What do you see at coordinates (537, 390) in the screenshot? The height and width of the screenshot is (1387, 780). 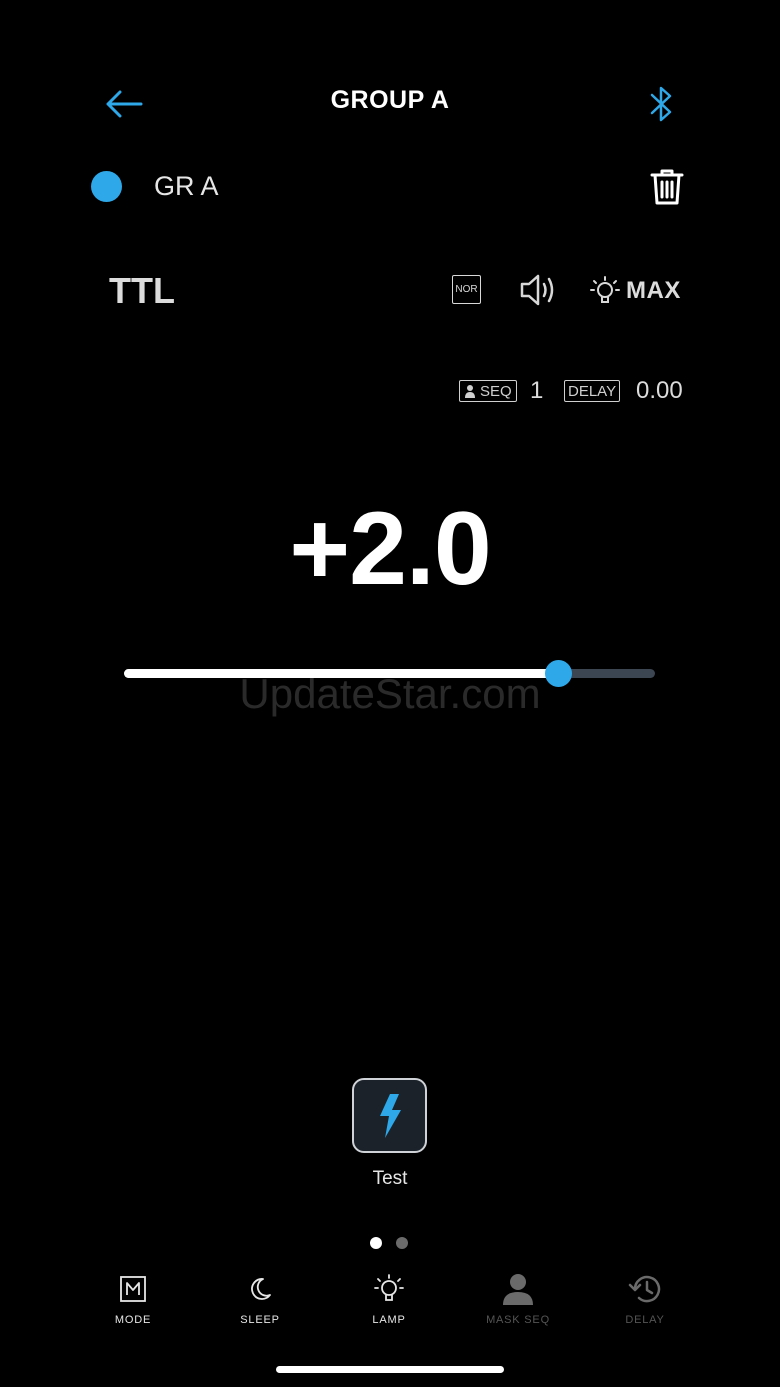 I see `seq-value: 1` at bounding box center [537, 390].